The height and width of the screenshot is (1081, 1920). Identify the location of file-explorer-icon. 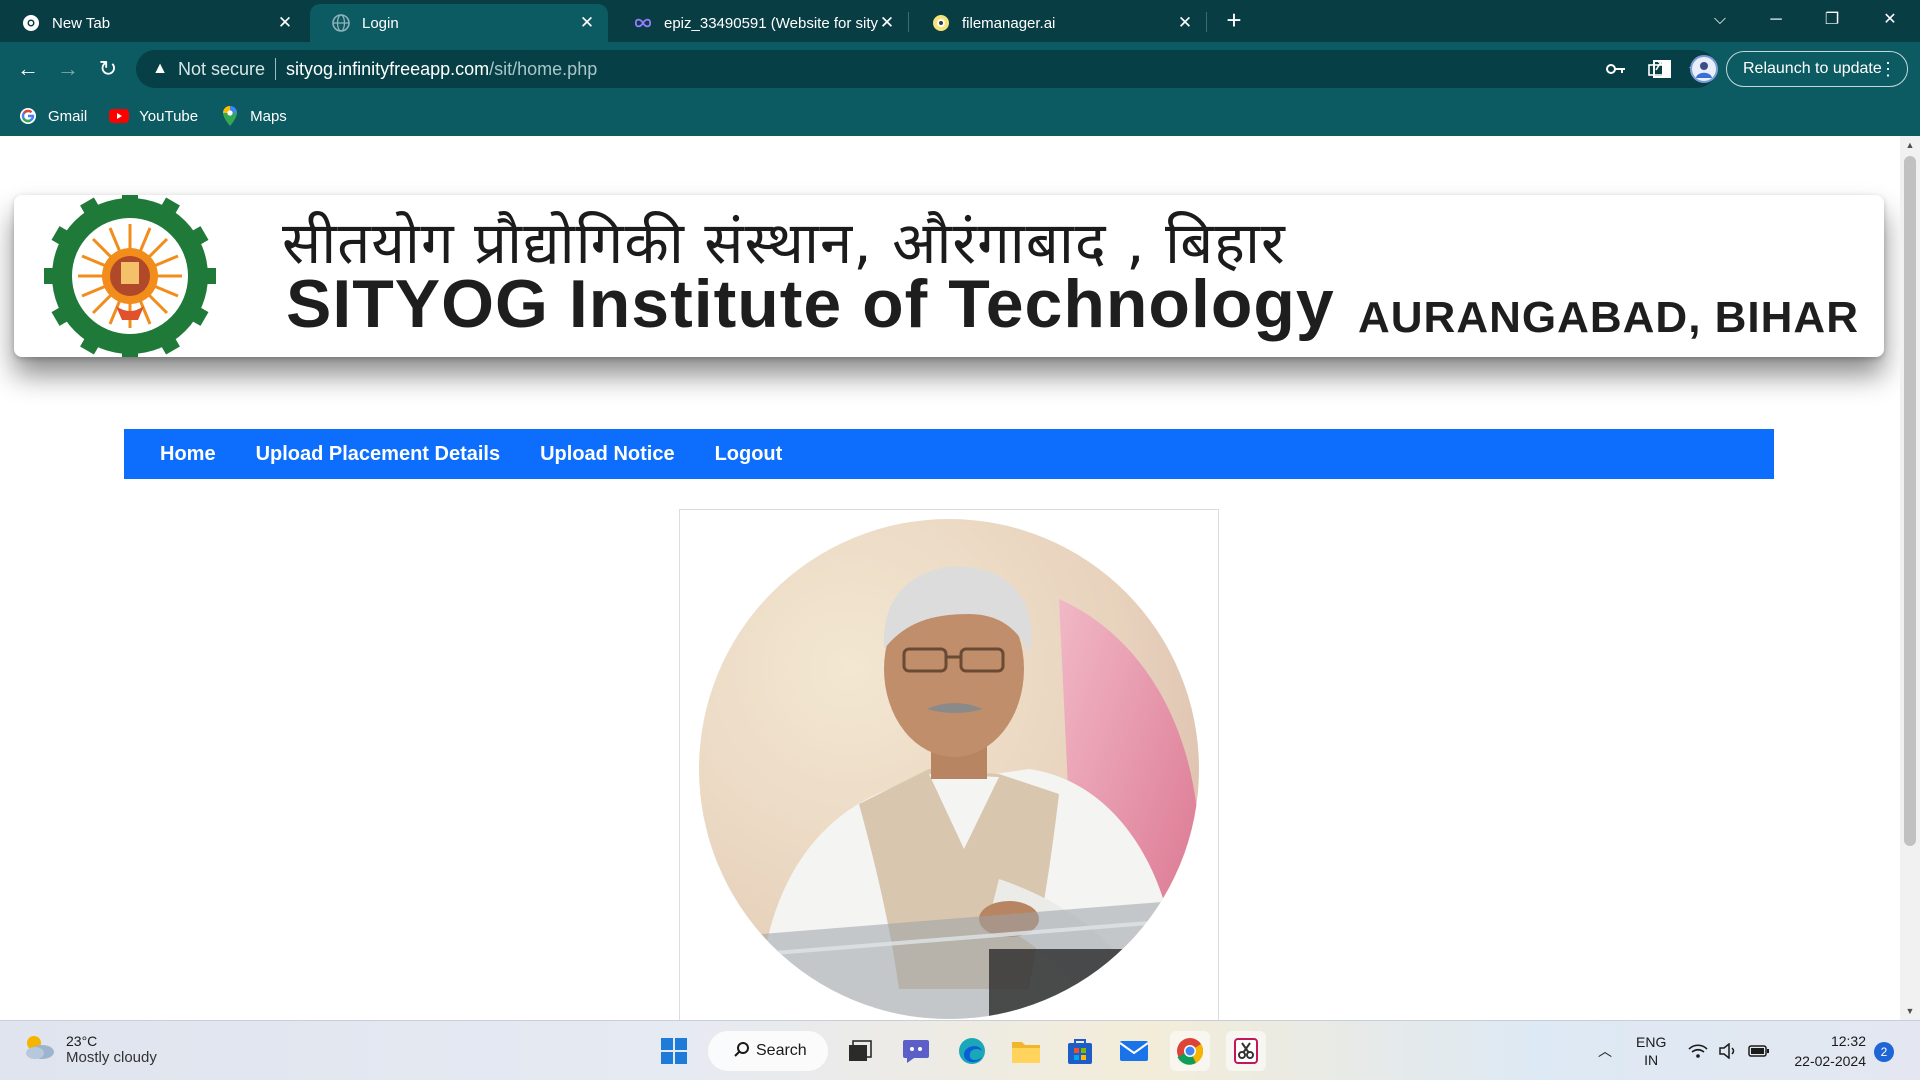
(1026, 1051).